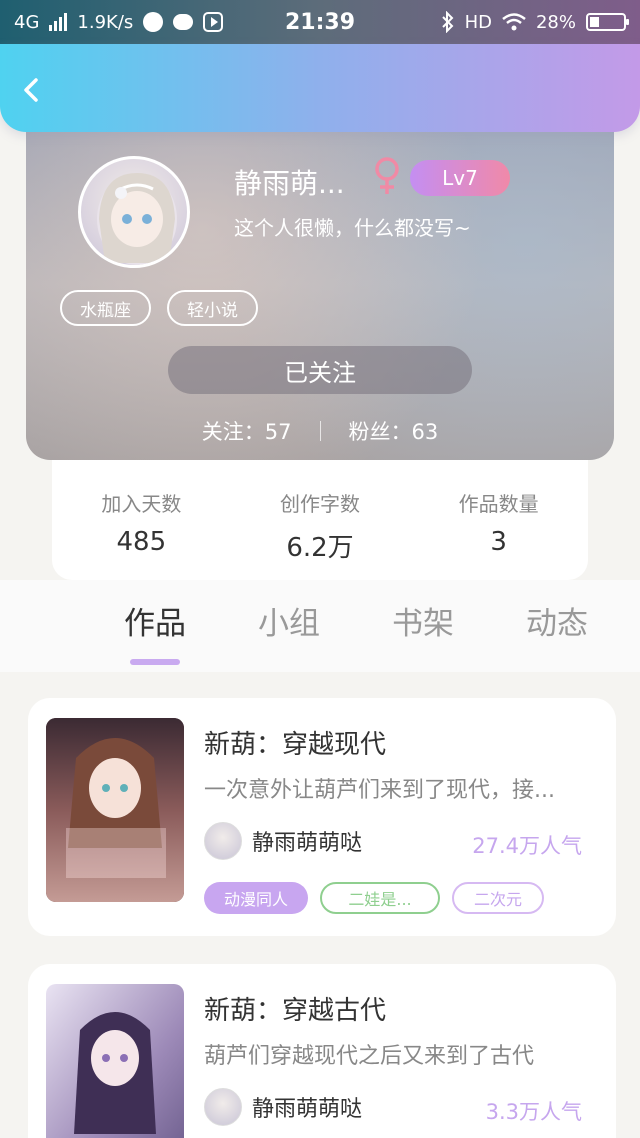 The width and height of the screenshot is (640, 1138). I want to click on fans-count: 63, so click(425, 432).